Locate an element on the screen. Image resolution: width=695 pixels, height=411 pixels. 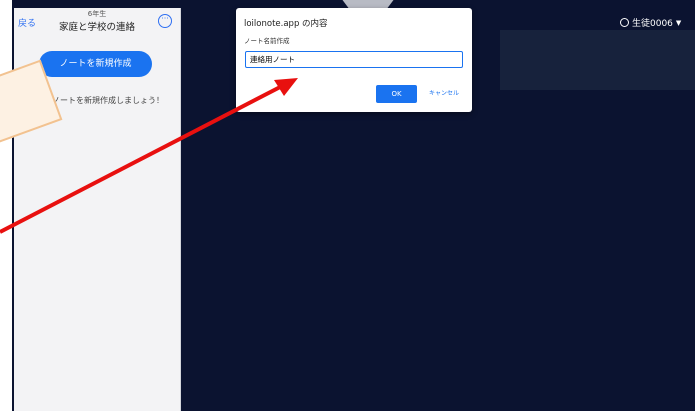
dialog-message: ノート名前作成 is located at coordinates (267, 41).